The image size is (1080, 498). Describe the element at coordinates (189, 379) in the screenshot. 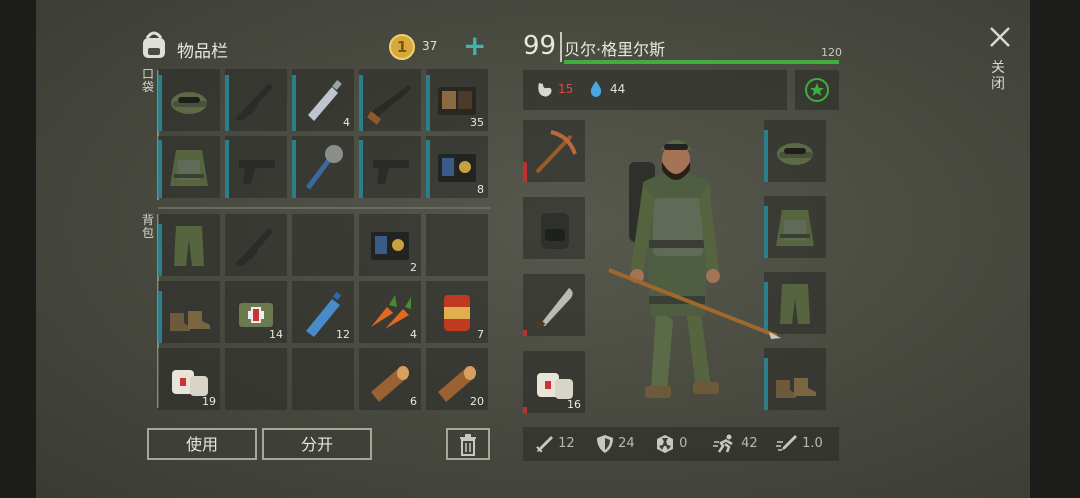

I see `item-slot: 19` at that location.